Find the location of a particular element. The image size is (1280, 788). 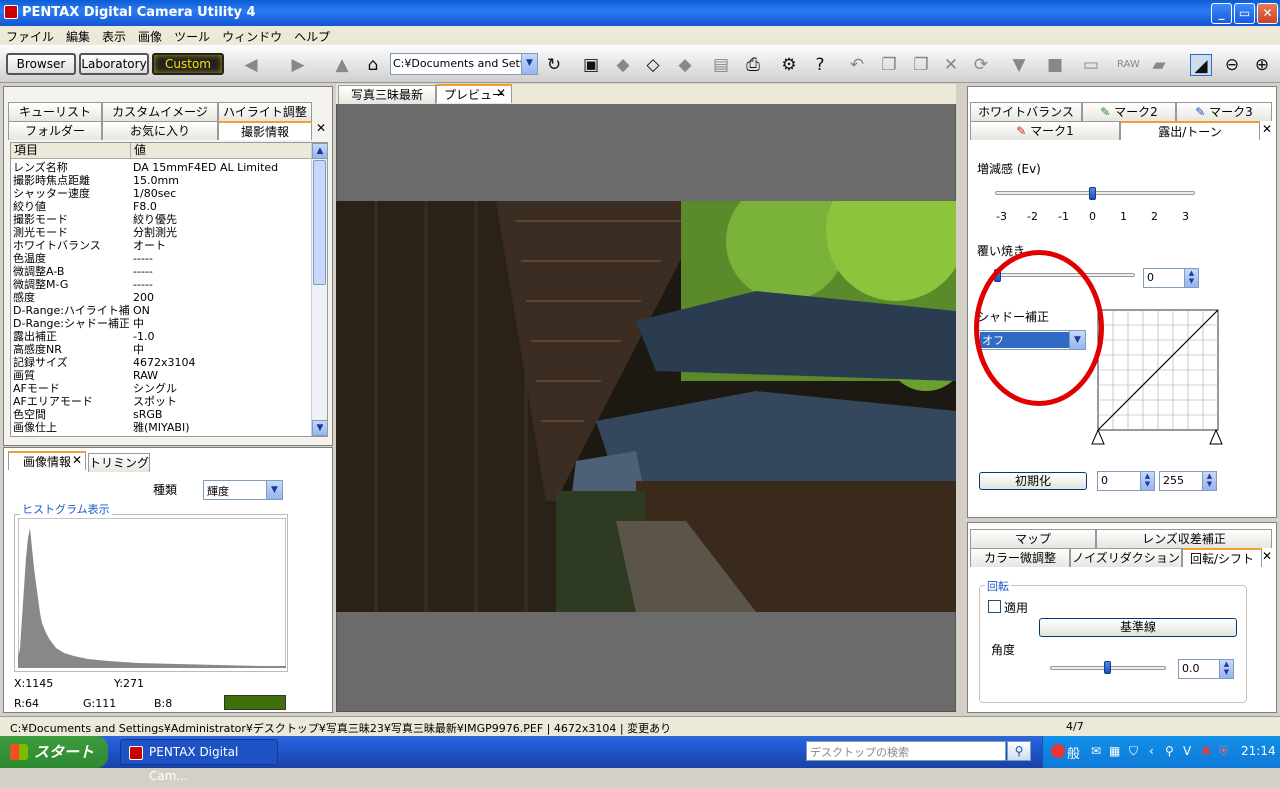

back-arrow-icon: ◀ is located at coordinates (251, 65).